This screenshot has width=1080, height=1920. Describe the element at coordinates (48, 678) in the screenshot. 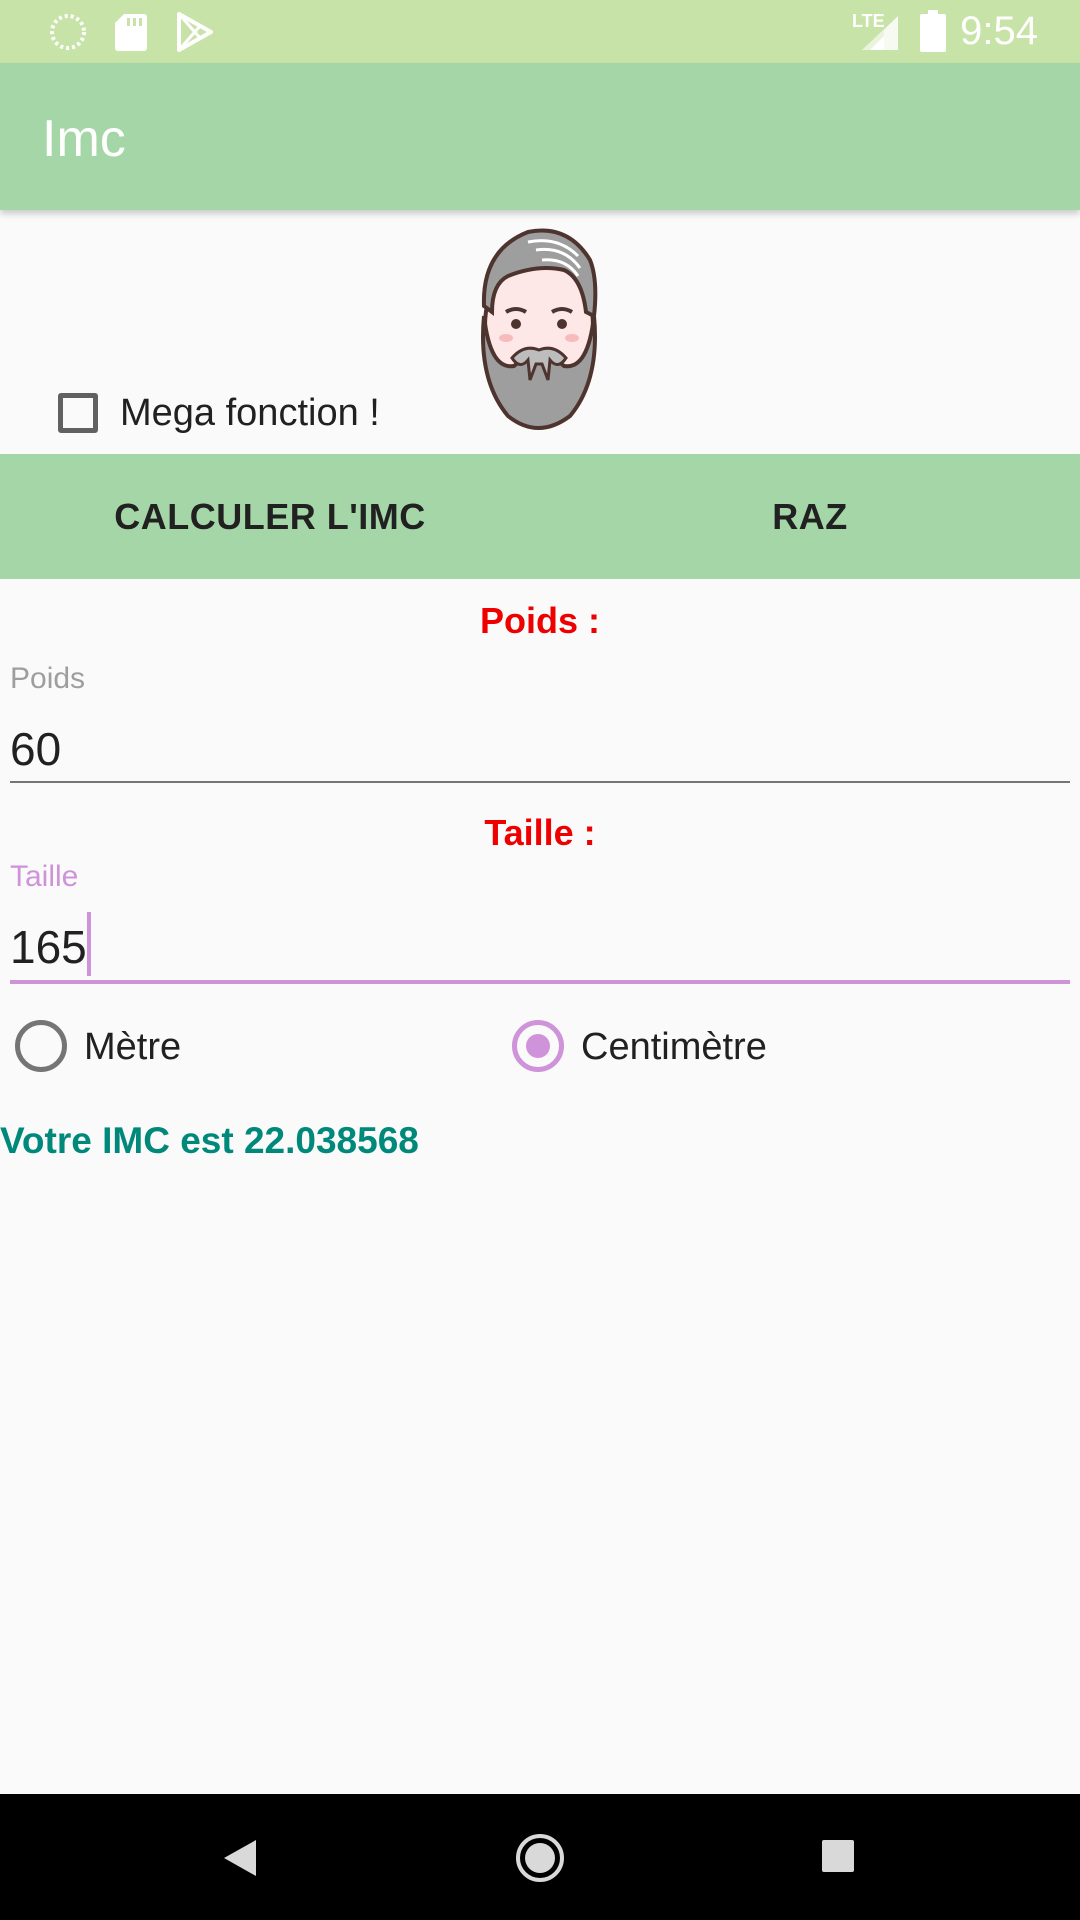

I see `weight-hint: Poids` at that location.